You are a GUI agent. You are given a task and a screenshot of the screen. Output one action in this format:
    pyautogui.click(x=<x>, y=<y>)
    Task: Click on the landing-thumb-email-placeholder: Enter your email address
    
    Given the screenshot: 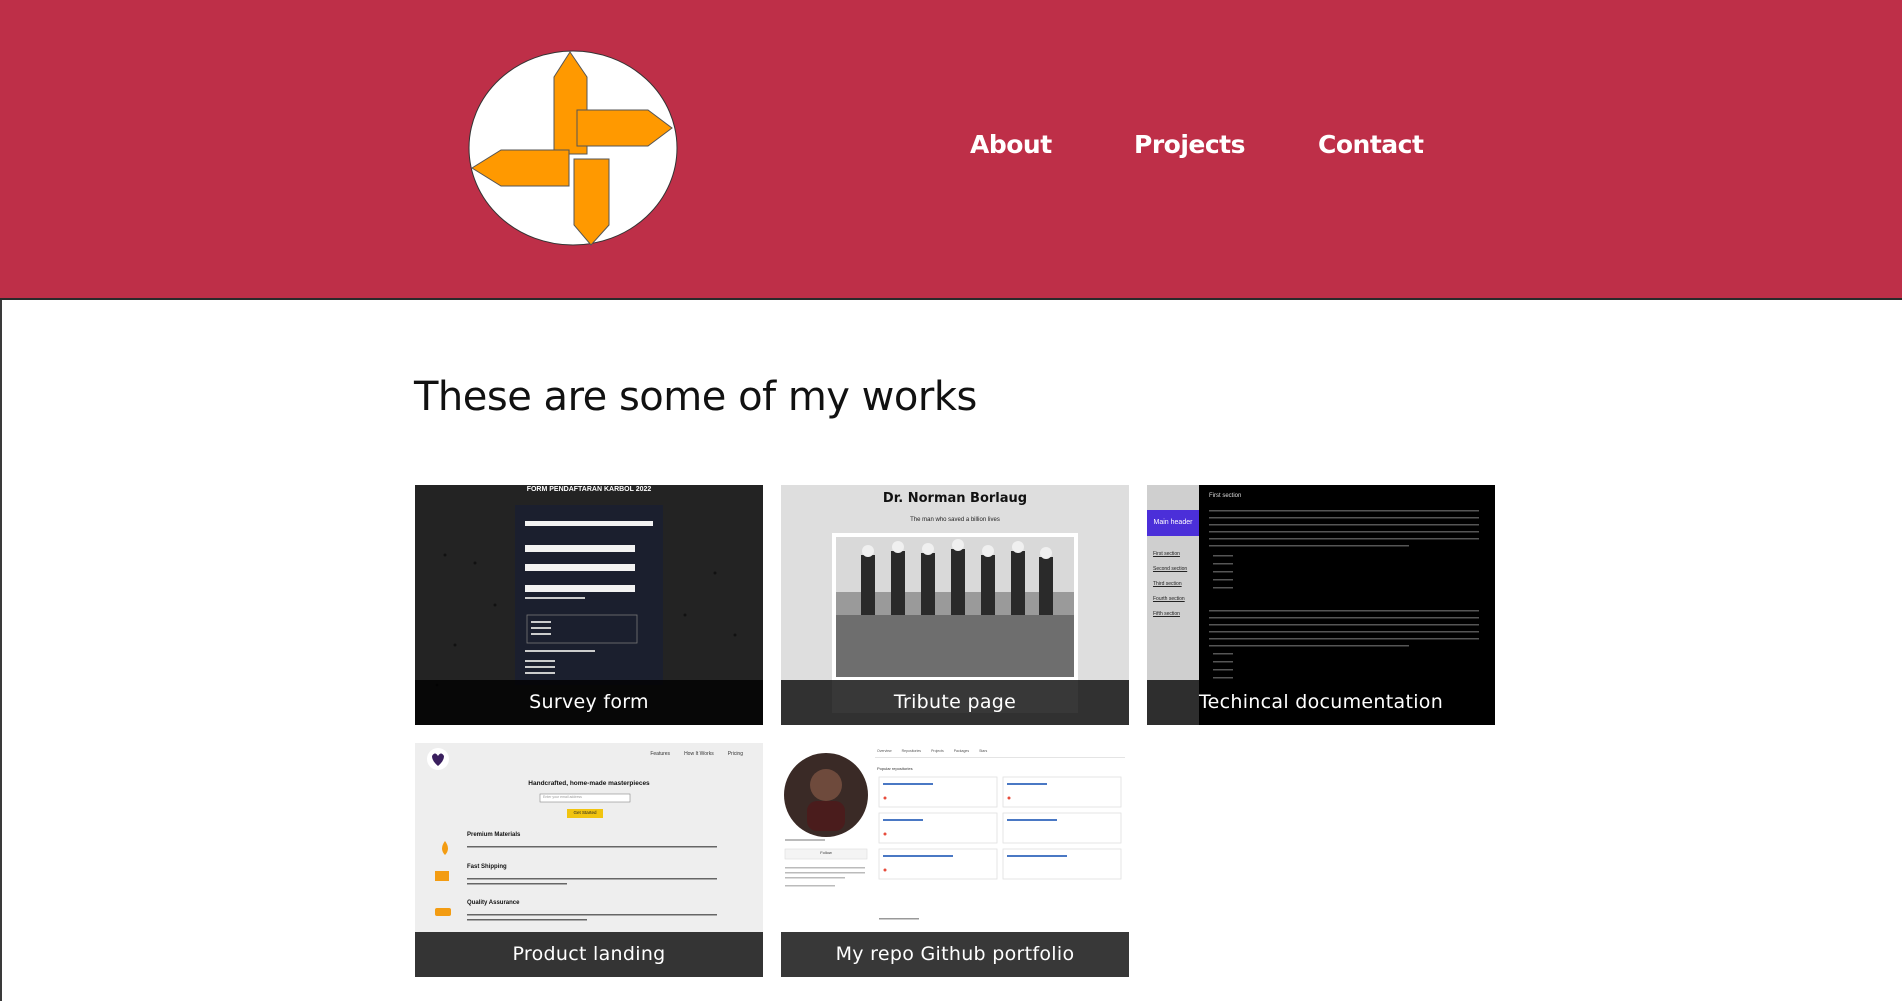 What is the action you would take?
    pyautogui.click(x=562, y=797)
    